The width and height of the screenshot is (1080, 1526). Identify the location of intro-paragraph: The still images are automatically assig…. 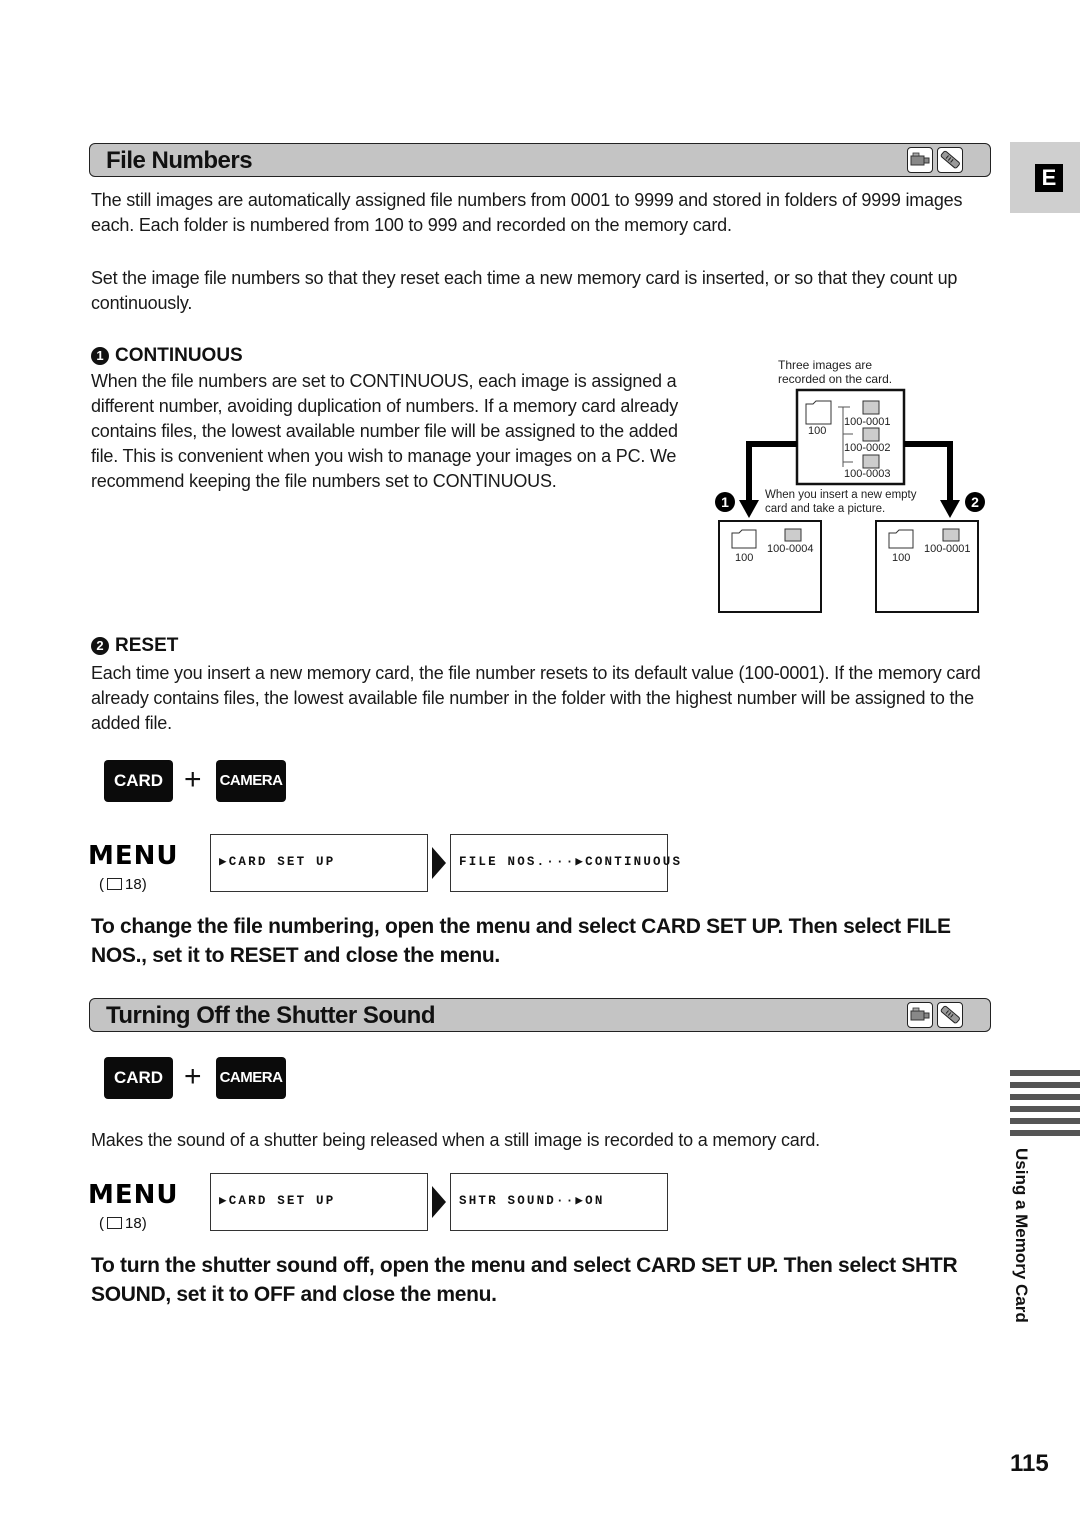
(527, 212).